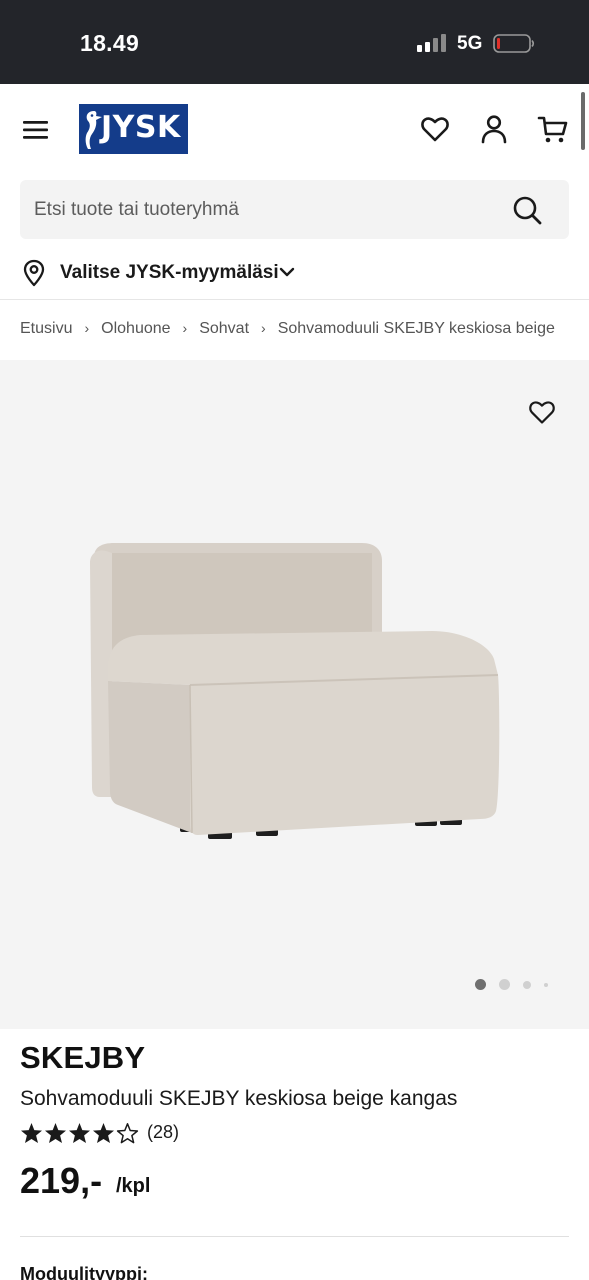  I want to click on chevron-down-icon, so click(287, 272).